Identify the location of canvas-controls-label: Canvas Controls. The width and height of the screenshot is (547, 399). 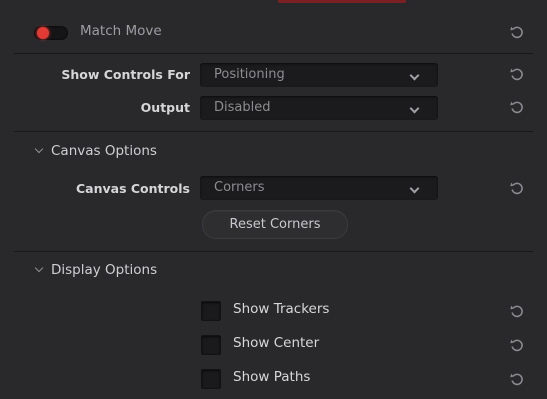
(133, 188).